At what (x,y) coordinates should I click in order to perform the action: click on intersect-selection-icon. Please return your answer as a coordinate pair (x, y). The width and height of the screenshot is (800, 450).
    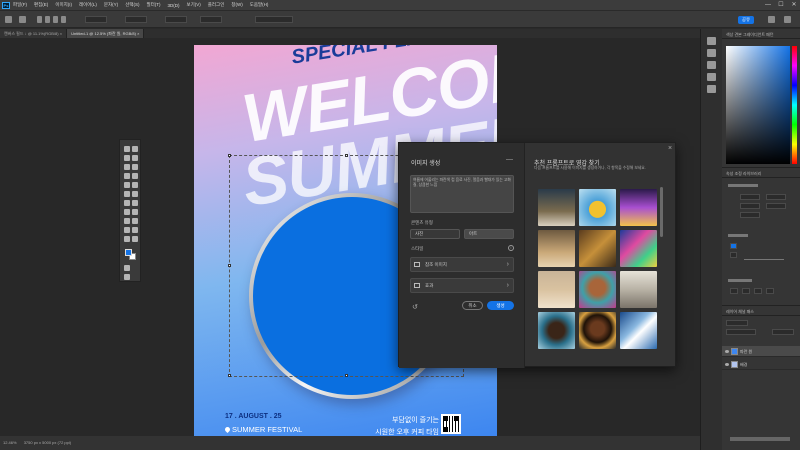
    Looking at the image, I should click on (63, 19).